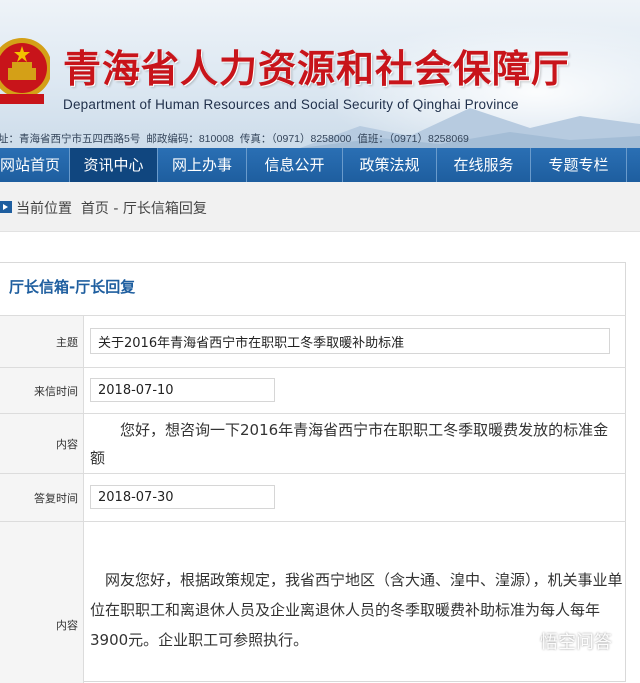 The height and width of the screenshot is (683, 640). I want to click on reply-line-1: 网友您好，根据政策规定，我省西宁地区（含大通、湟中、湟源），机关事业单, so click(356, 580).